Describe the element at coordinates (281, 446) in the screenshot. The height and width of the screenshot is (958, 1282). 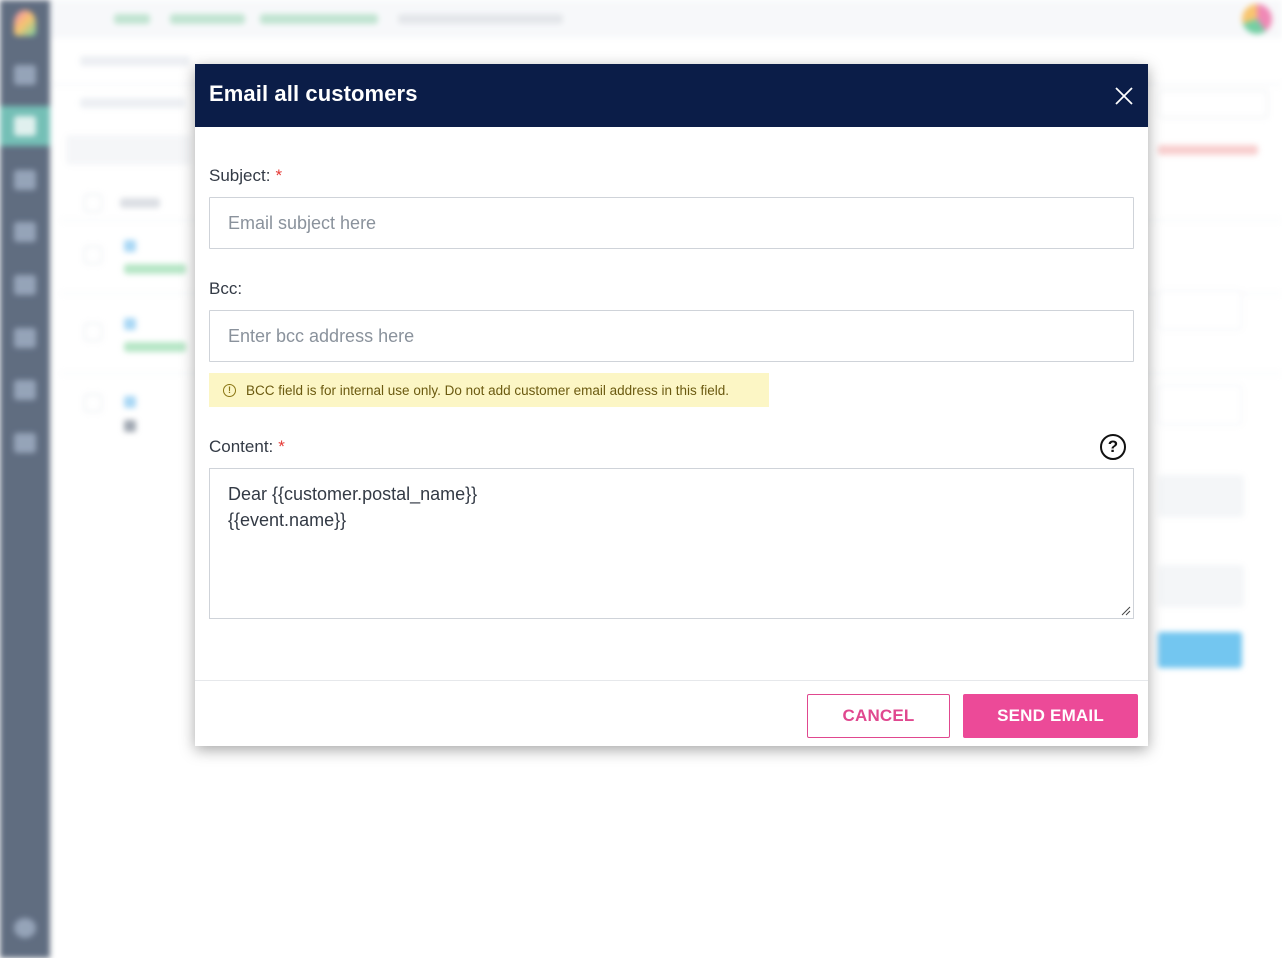
I see `content-required-mark: *` at that location.